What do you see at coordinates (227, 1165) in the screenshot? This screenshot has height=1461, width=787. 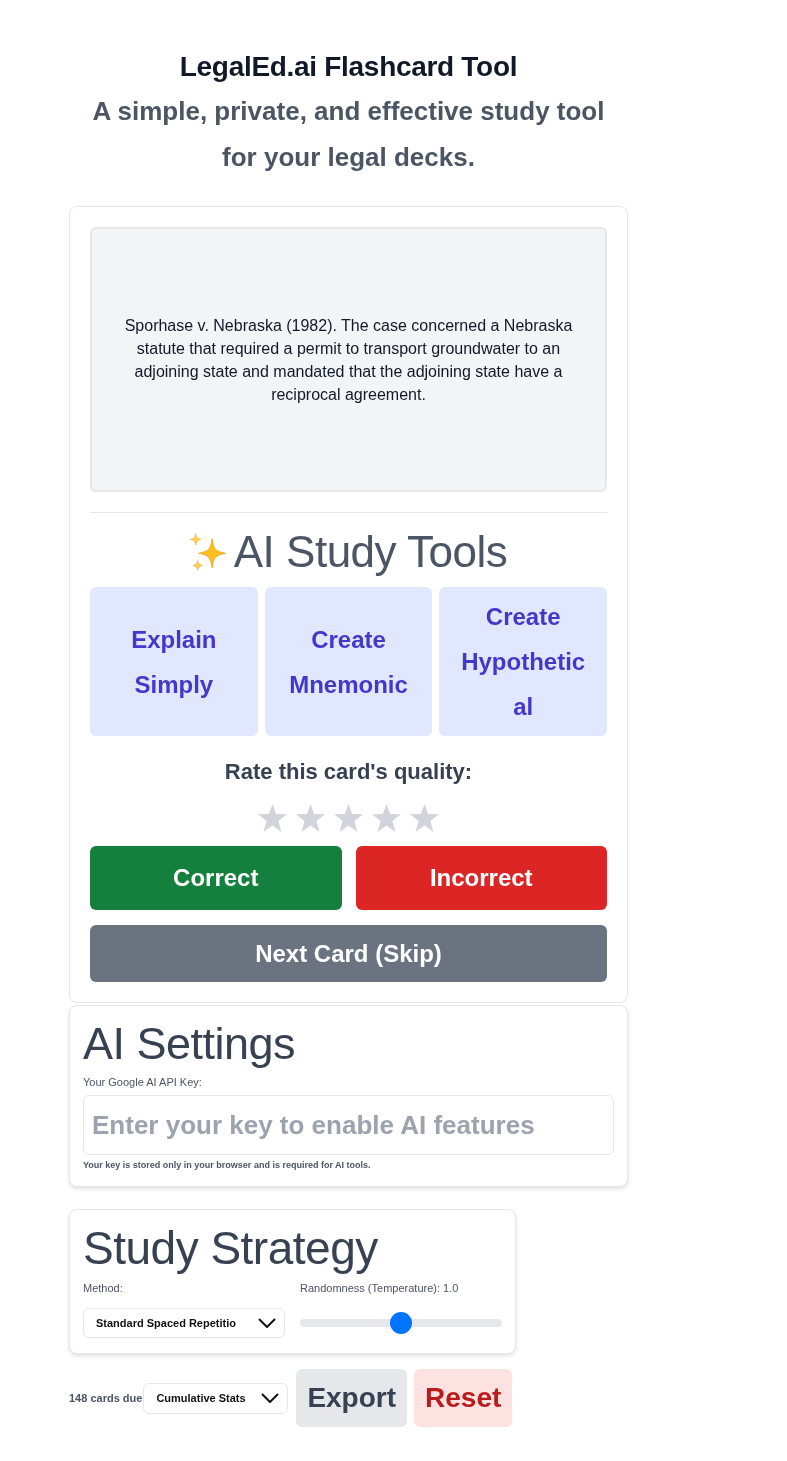 I see `api-key-hint: Your key is stored only in your browser and is required for AI tools.` at bounding box center [227, 1165].